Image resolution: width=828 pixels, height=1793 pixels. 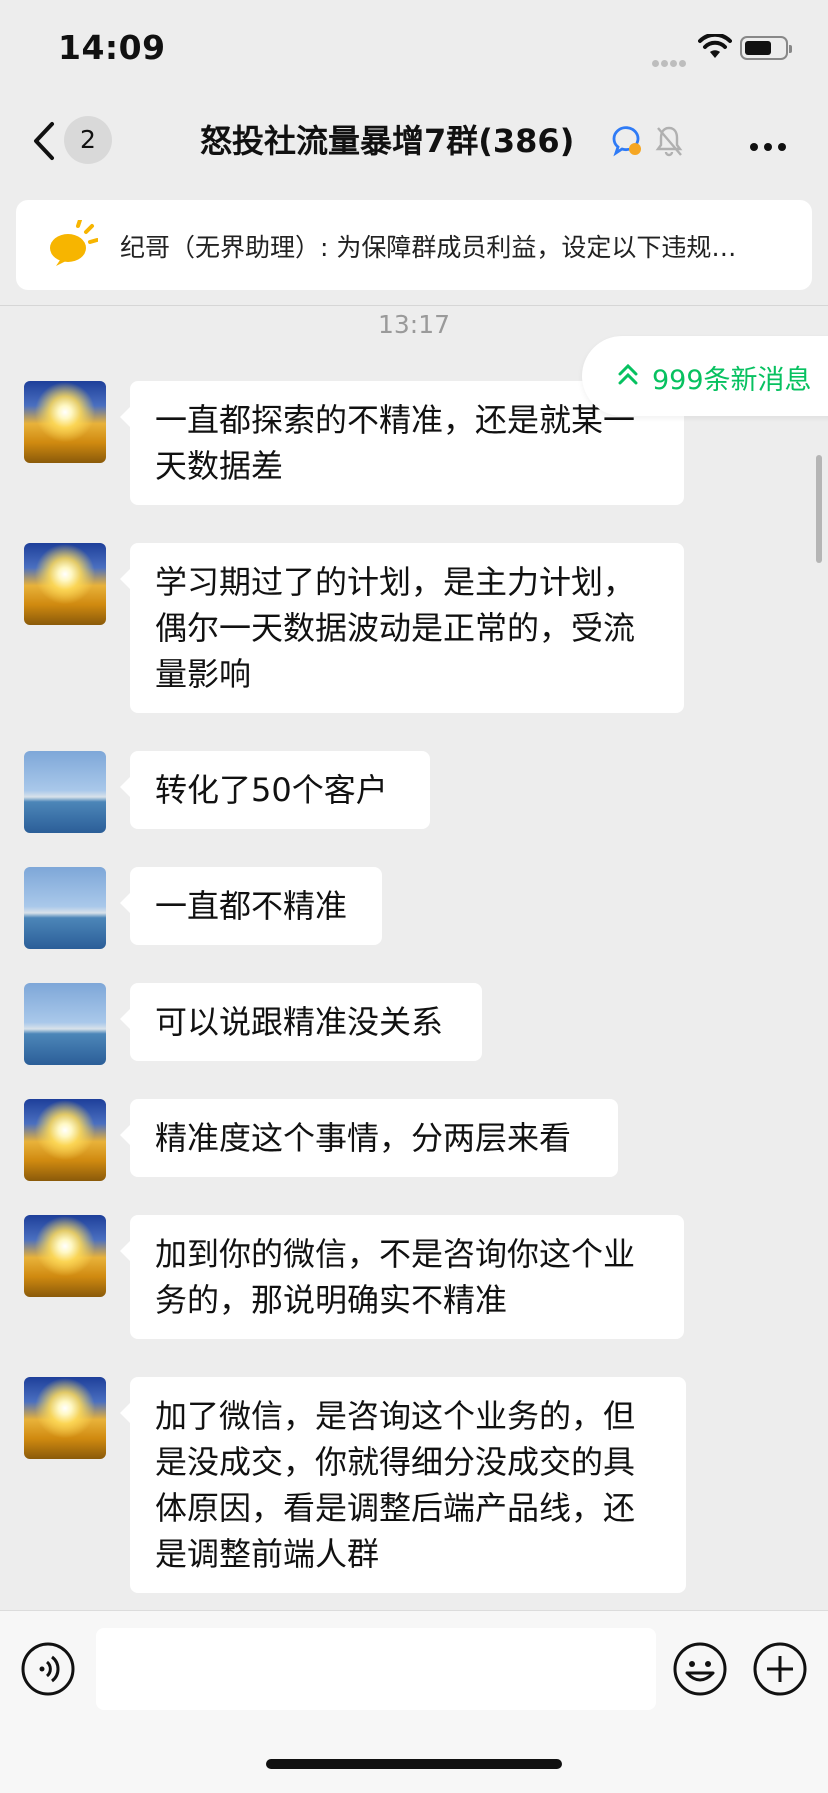 I want to click on announcement-horn-icon, so click(x=74, y=243).